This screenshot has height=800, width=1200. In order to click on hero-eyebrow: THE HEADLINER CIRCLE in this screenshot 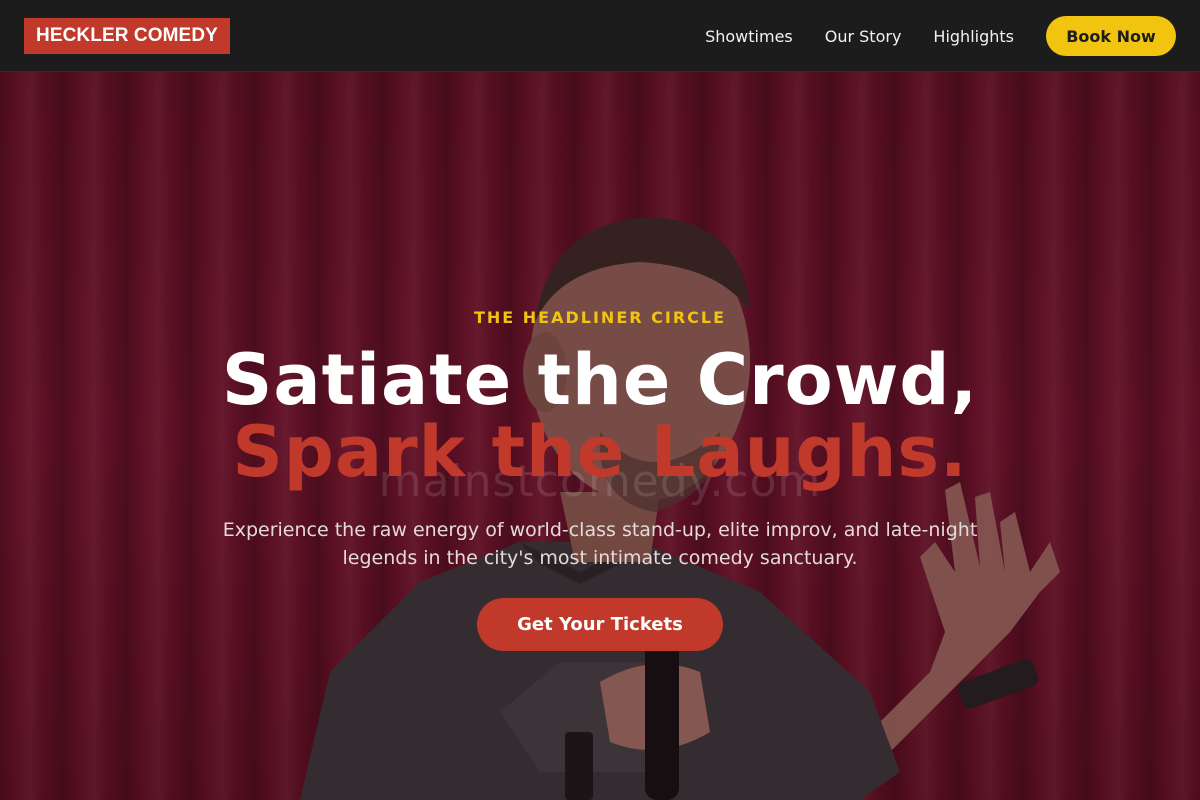, I will do `click(600, 317)`.